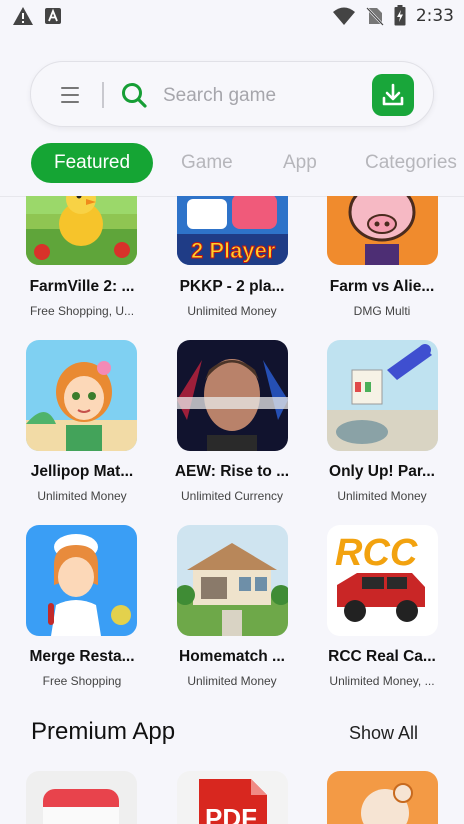  I want to click on orange-app-icon, so click(382, 797).